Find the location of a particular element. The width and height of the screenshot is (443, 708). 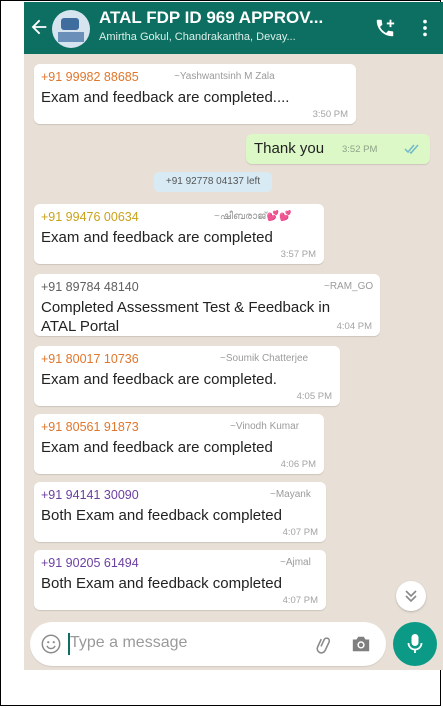

message-text: Thank you is located at coordinates (289, 148).